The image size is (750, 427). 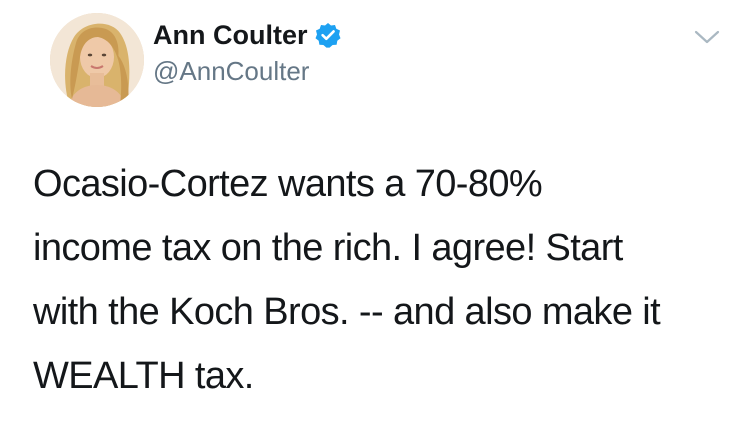 I want to click on tweet-line: Ocasio-Cortez wants a 70-80%, so click(x=288, y=184).